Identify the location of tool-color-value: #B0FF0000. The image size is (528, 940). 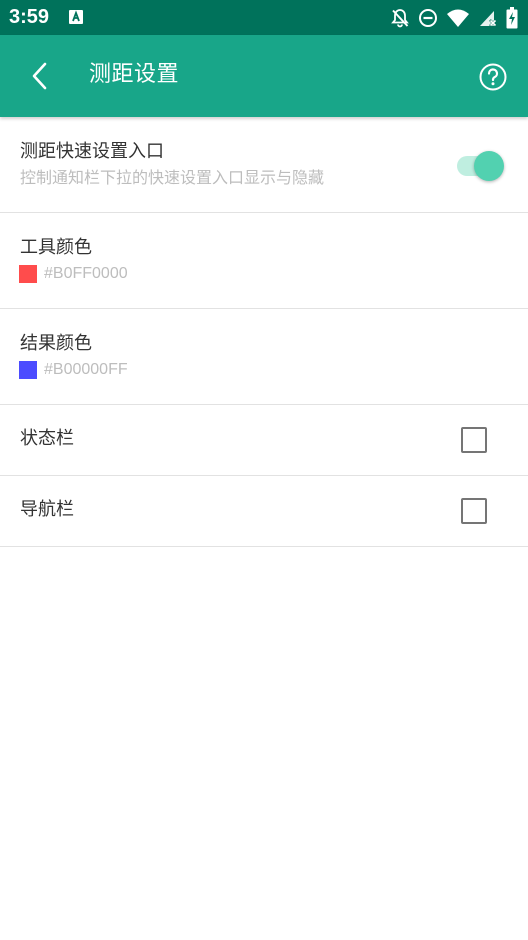
(86, 273).